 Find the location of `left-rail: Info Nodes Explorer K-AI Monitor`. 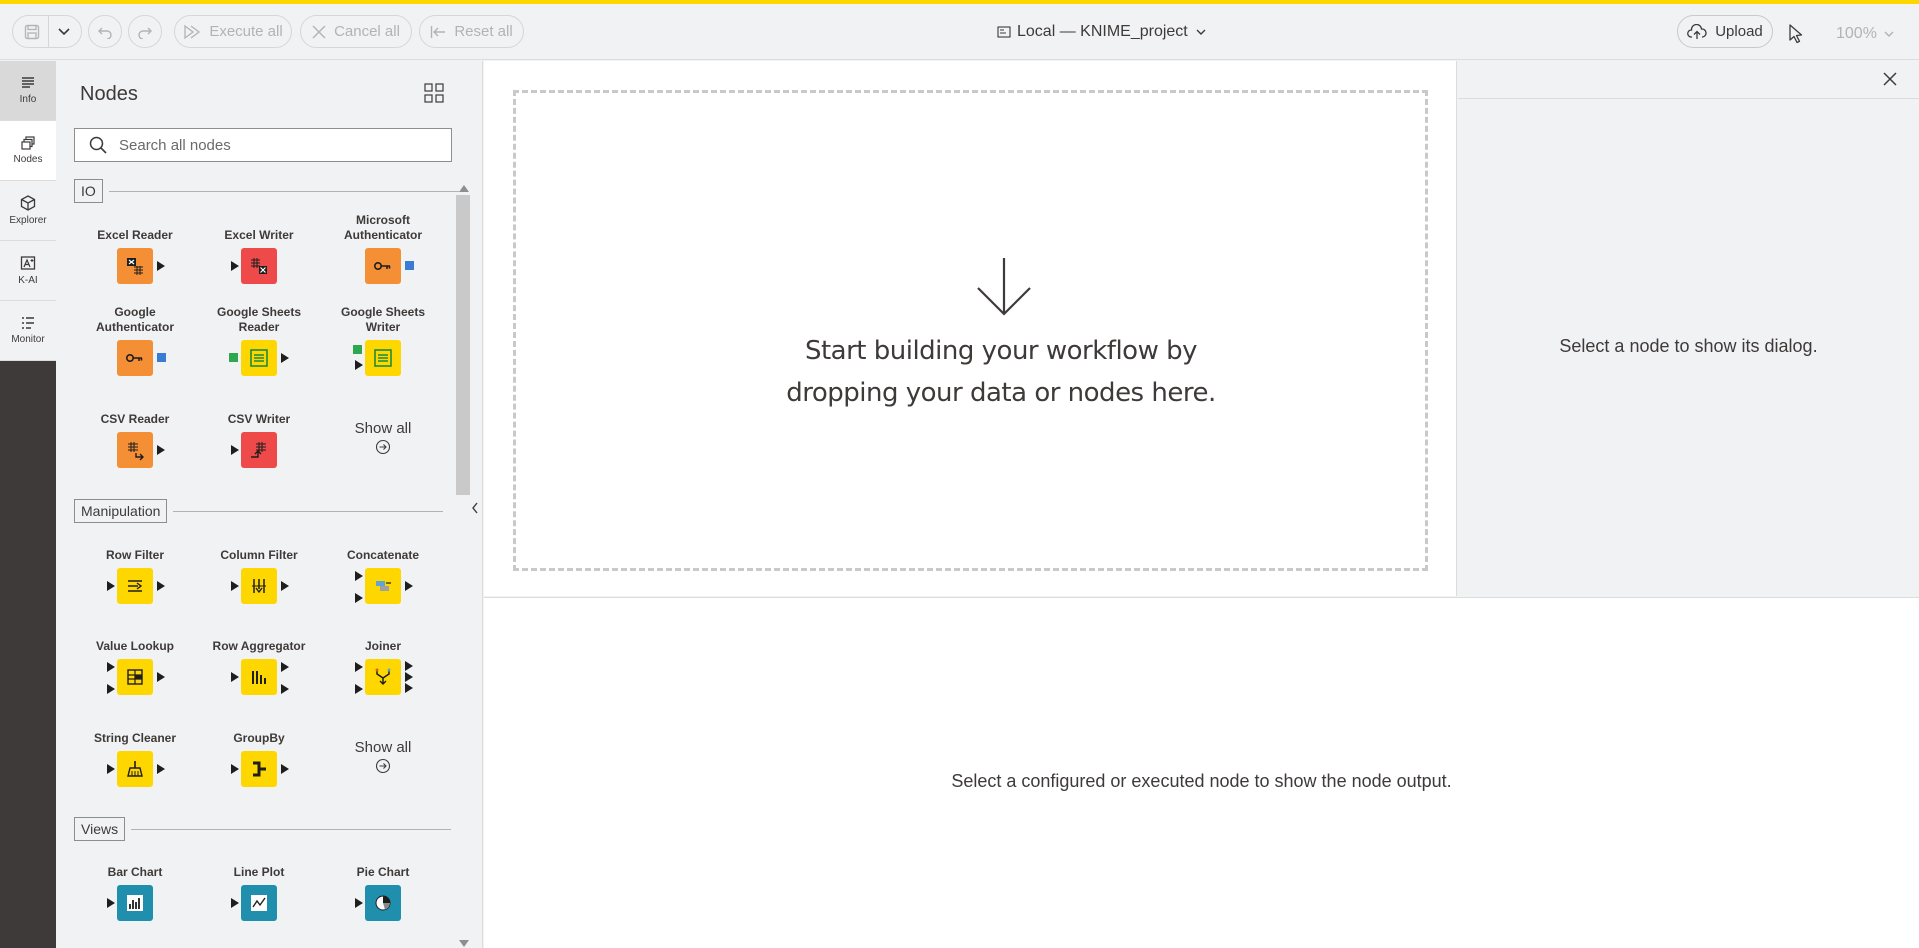

left-rail: Info Nodes Explorer K-AI Monitor is located at coordinates (28, 504).